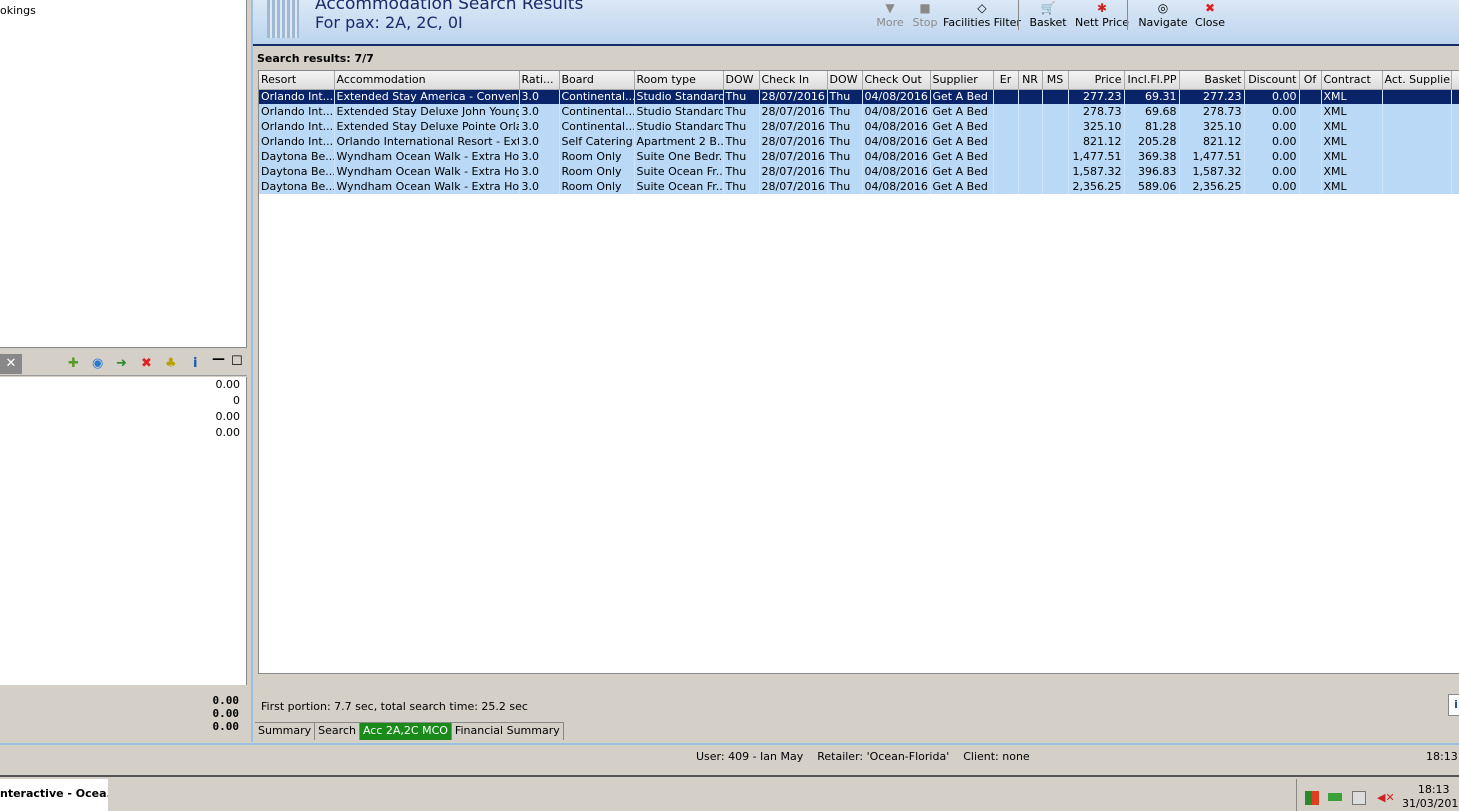 This screenshot has height=811, width=1459. What do you see at coordinates (1152, 80) in the screenshot?
I see `column-header: Incl.Fl.PP` at bounding box center [1152, 80].